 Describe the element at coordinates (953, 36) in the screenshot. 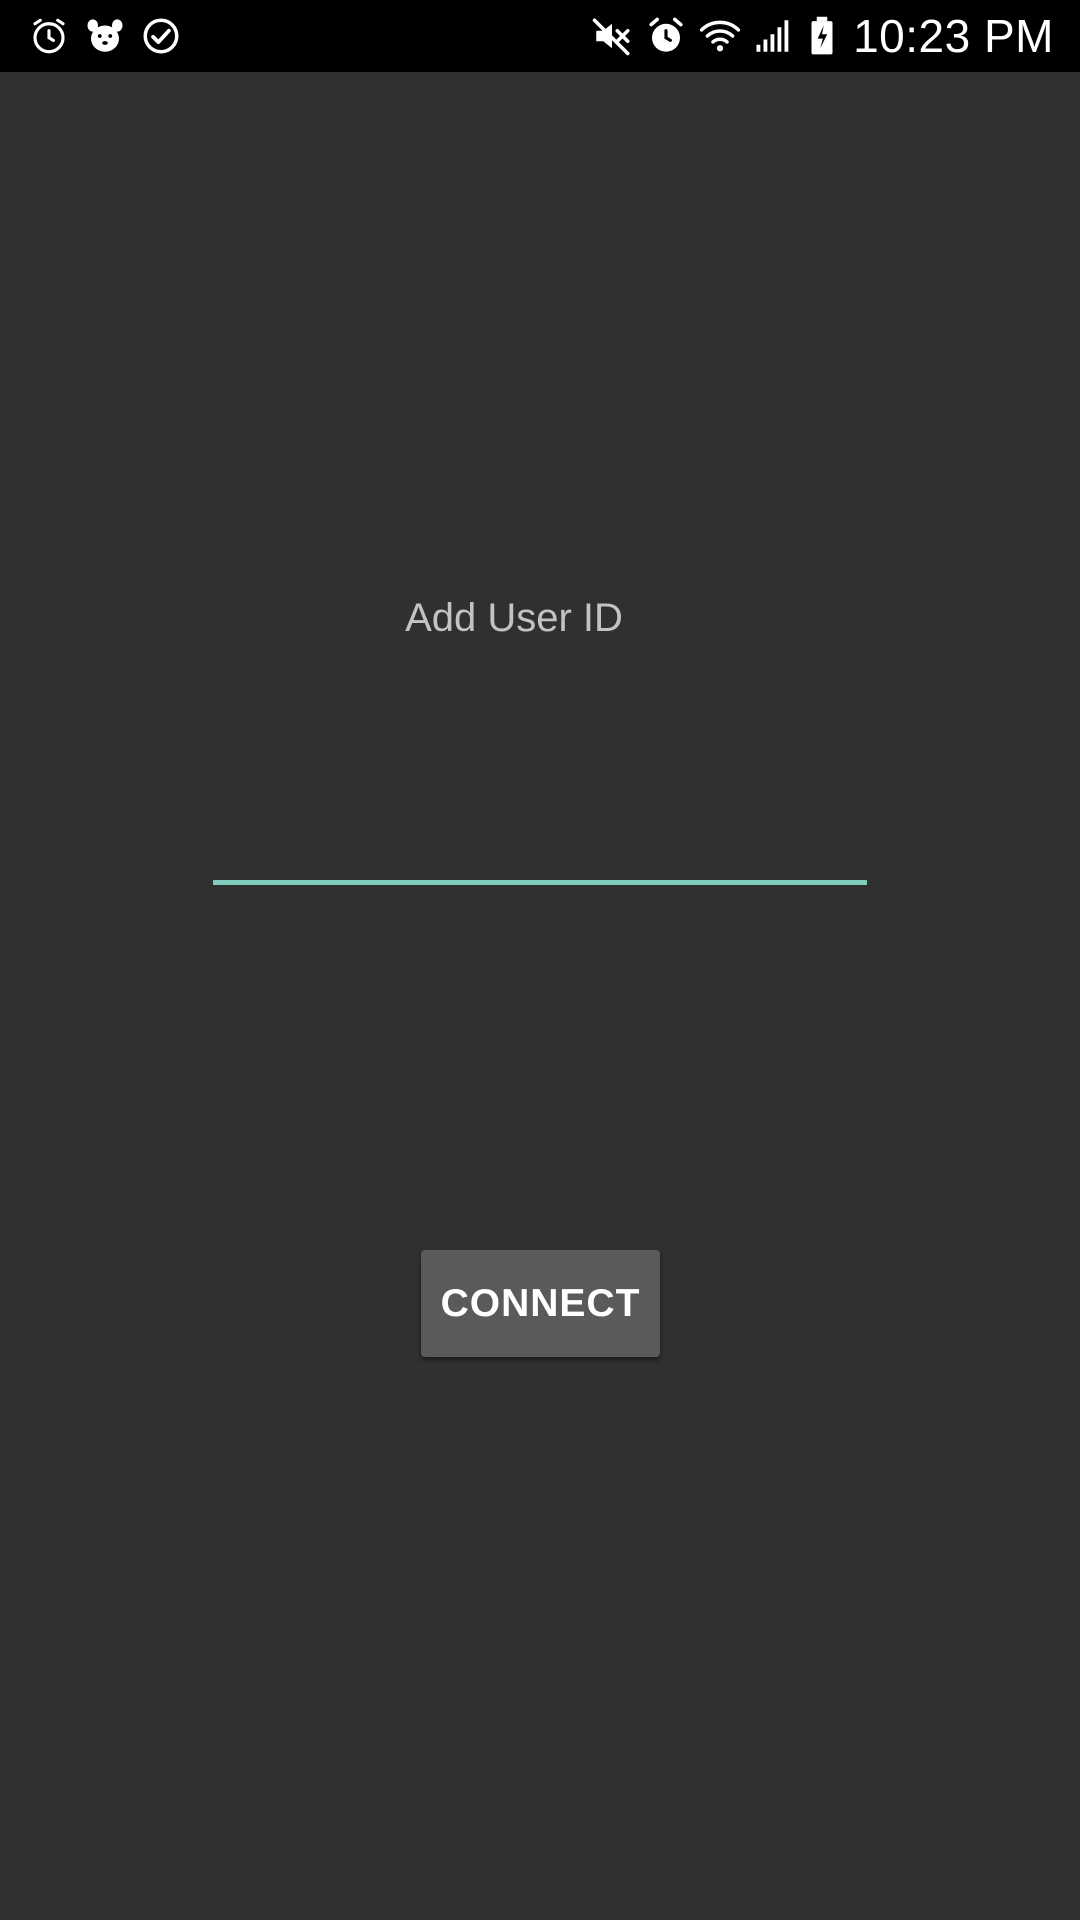

I see `status-time: 10:23 PM` at that location.